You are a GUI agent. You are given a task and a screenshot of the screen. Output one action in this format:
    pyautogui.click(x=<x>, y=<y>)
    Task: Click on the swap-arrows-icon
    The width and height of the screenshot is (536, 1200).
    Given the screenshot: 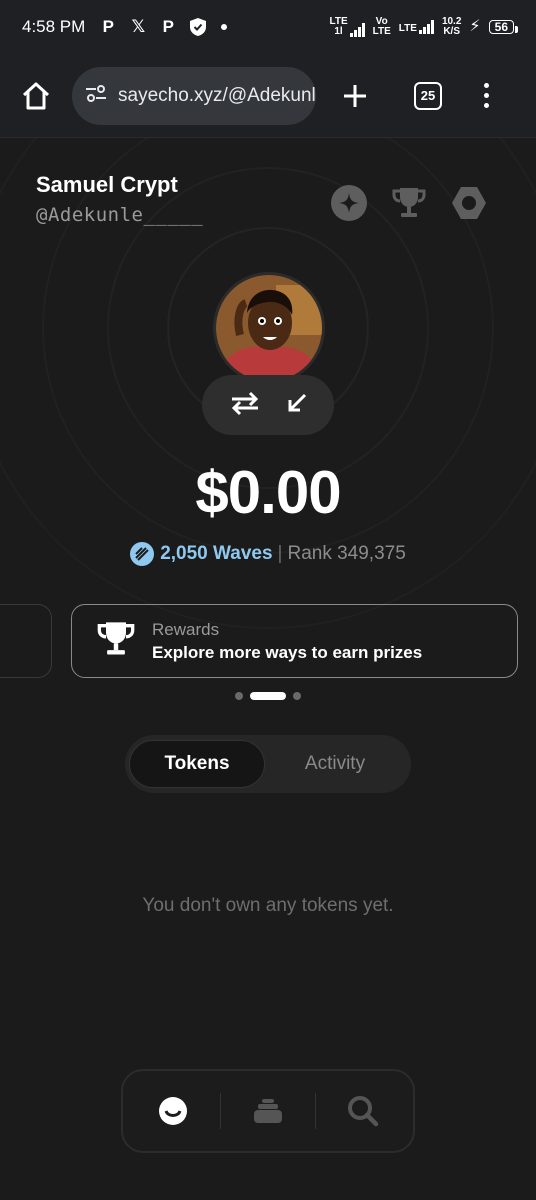 What is the action you would take?
    pyautogui.click(x=245, y=405)
    